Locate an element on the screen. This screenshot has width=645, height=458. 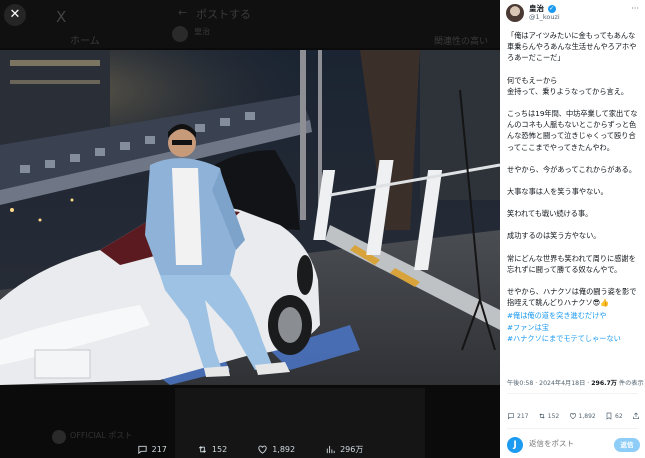
viewer-like-button: 1,892 is located at coordinates (276, 449).